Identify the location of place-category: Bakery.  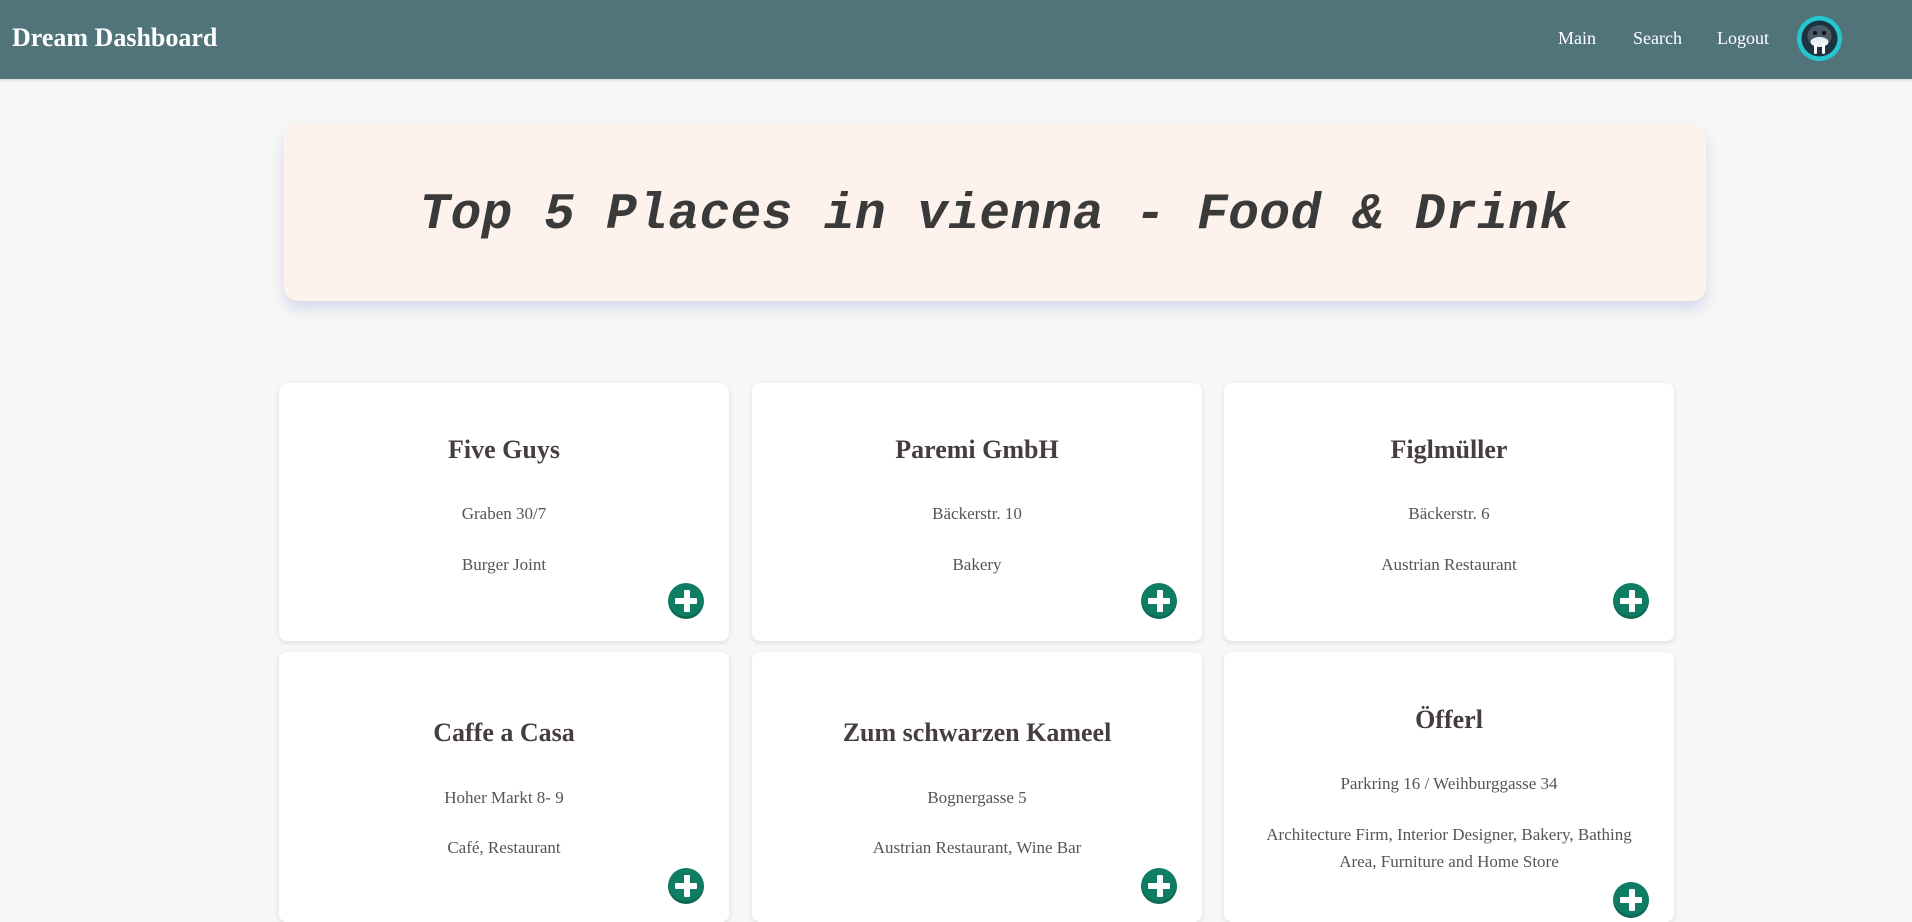
(977, 564).